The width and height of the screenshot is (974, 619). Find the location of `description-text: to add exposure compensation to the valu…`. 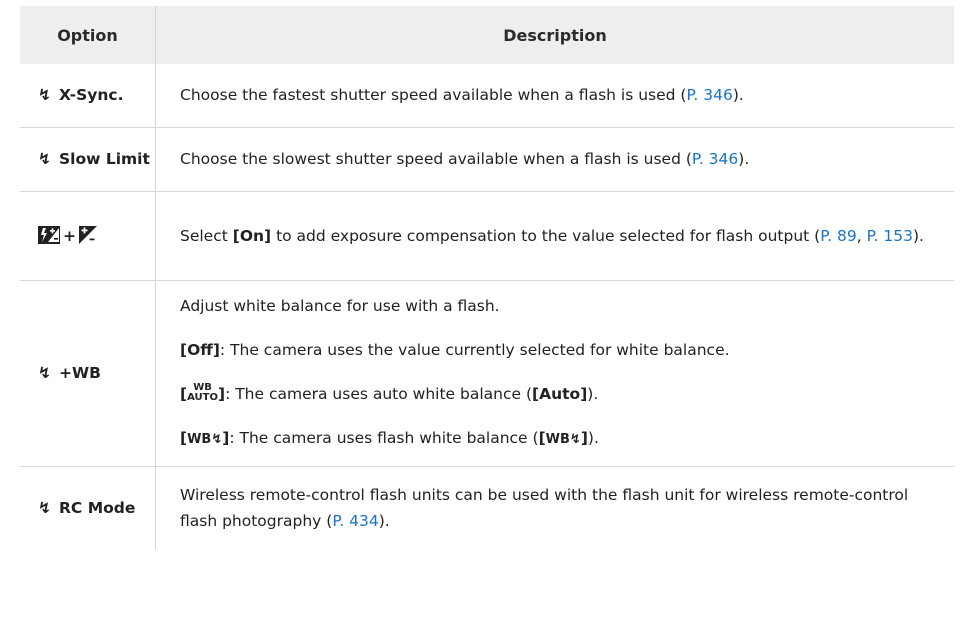

description-text: to add exposure compensation to the valu… is located at coordinates (546, 235).